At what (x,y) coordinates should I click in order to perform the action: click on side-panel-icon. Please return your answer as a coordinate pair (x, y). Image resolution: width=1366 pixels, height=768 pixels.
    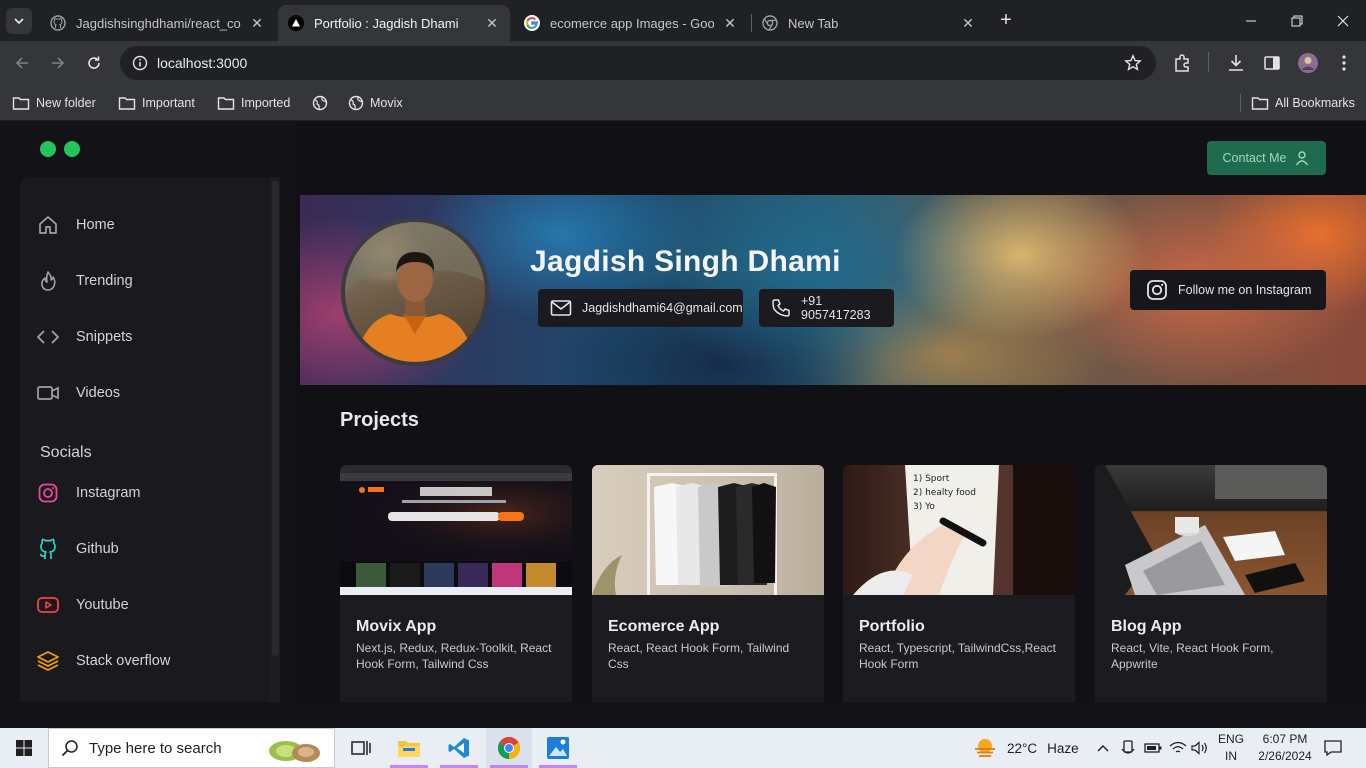
    Looking at the image, I should click on (1272, 63).